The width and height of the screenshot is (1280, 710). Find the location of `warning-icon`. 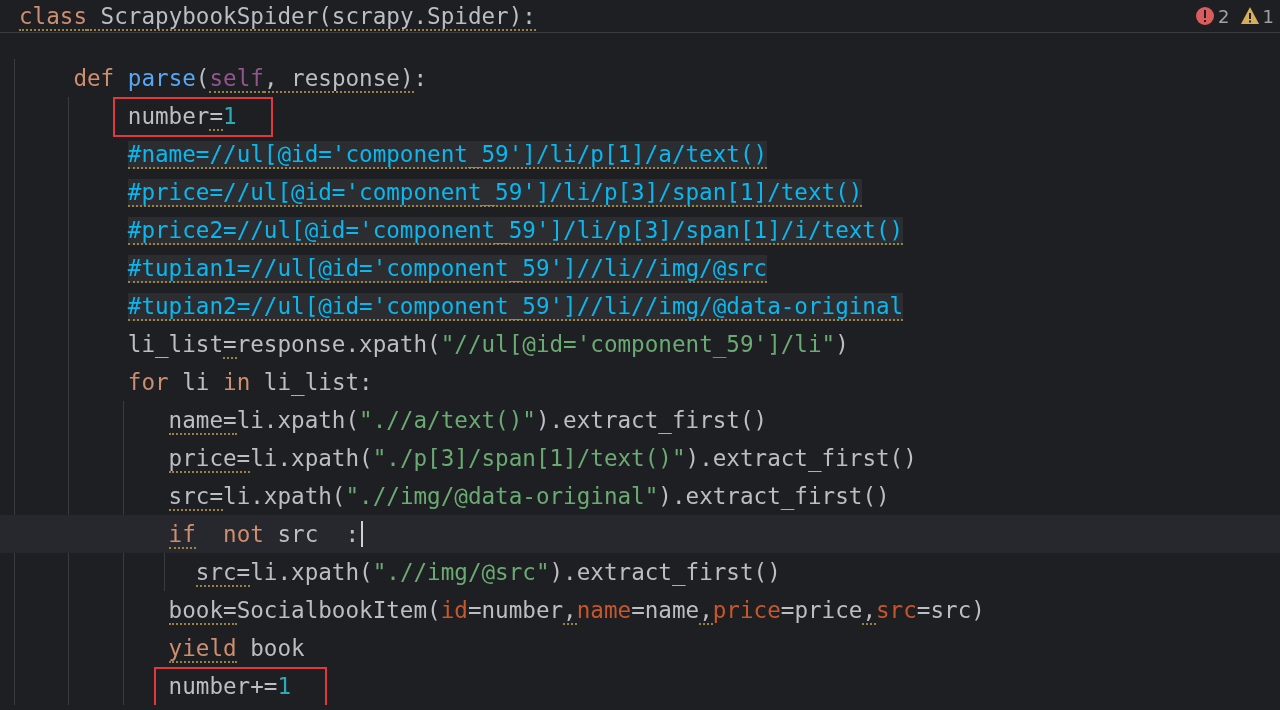

warning-icon is located at coordinates (1249, 16).